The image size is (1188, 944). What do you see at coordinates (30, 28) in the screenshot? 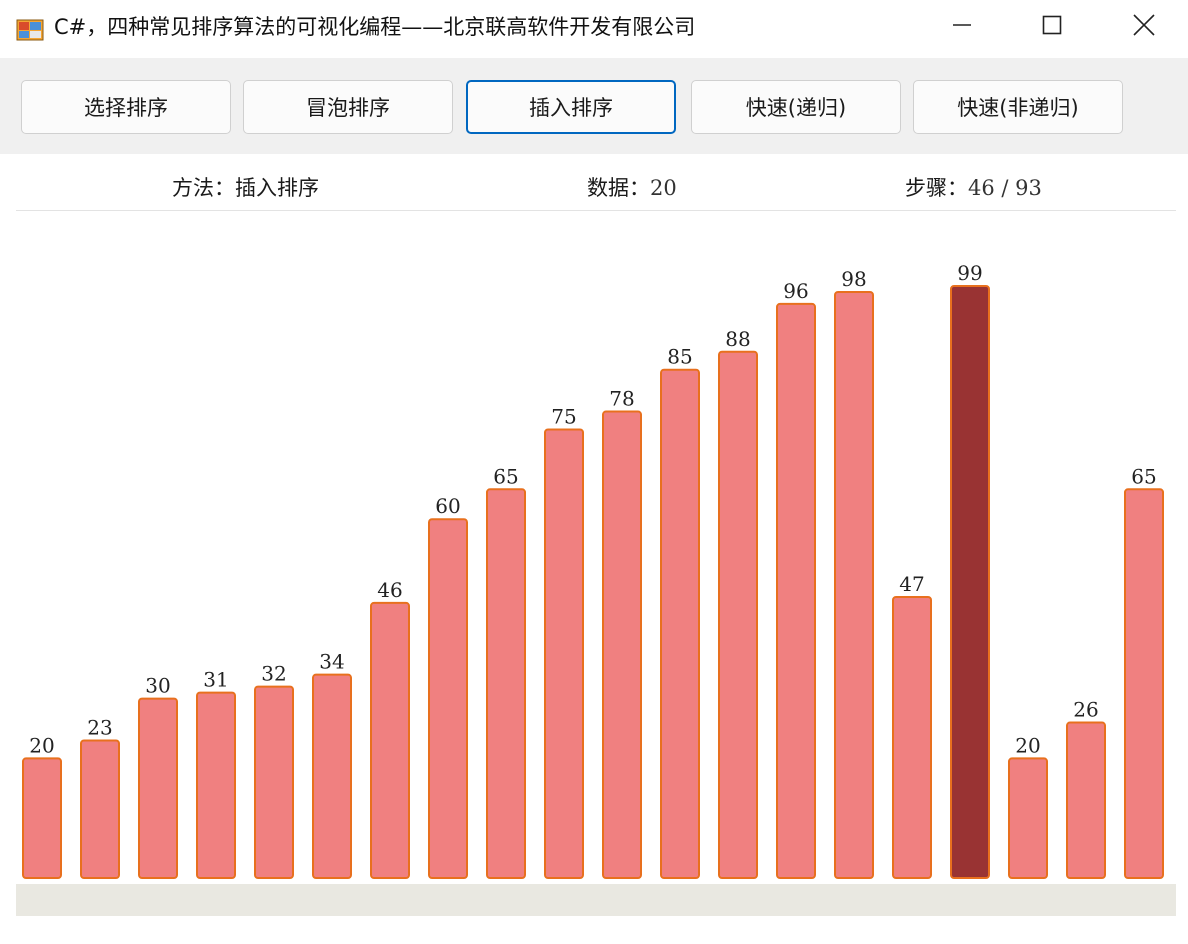
I see `app-icon` at bounding box center [30, 28].